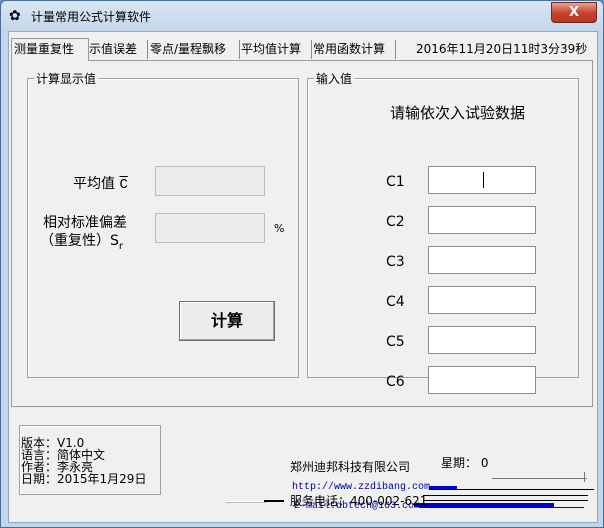  What do you see at coordinates (574, 12) in the screenshot?
I see `close-button: X` at bounding box center [574, 12].